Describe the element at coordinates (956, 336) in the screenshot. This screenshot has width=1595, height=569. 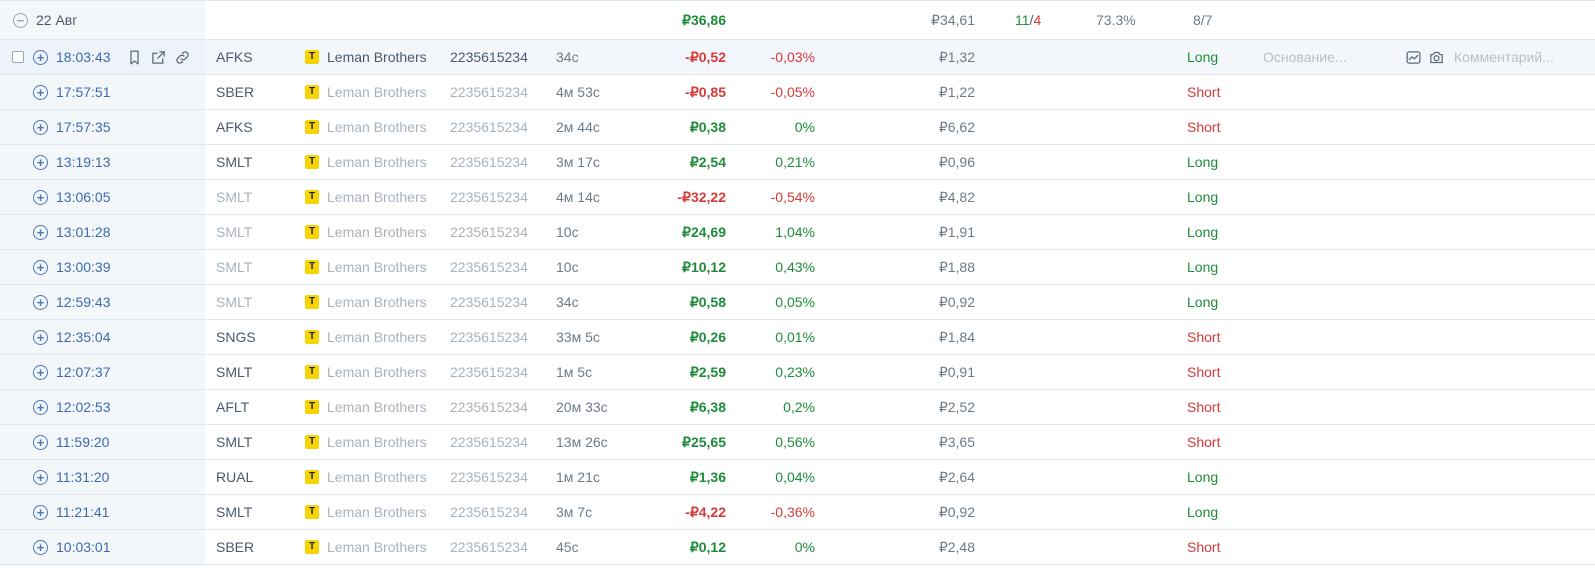
I see `trade-fee: ₽1,84` at that location.